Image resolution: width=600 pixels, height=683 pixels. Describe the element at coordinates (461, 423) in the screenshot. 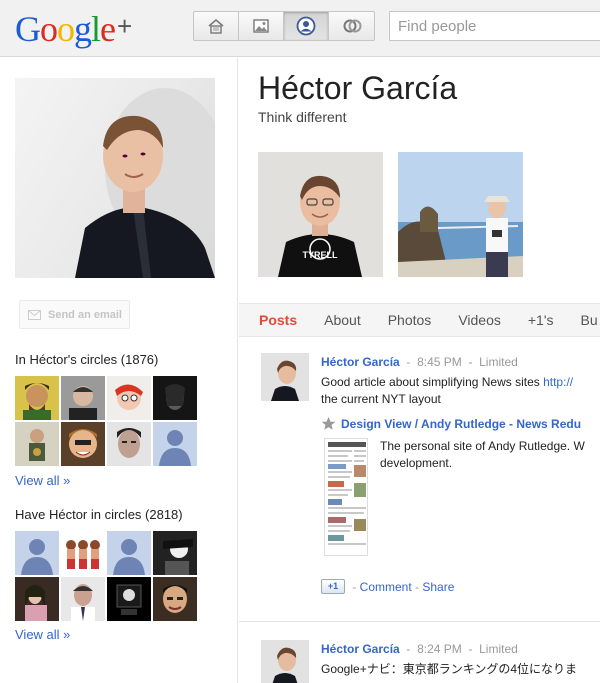

I see `attachment-title-text: Design View / Andy Rutledge - News Redu` at that location.